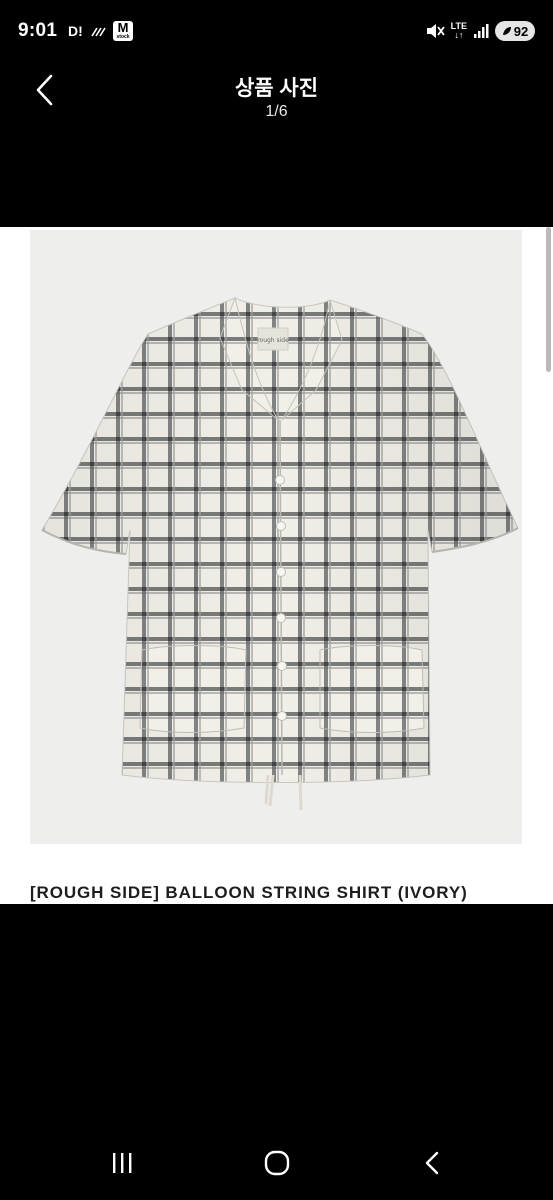  What do you see at coordinates (276, 88) in the screenshot?
I see `page-title: 상품 사진` at bounding box center [276, 88].